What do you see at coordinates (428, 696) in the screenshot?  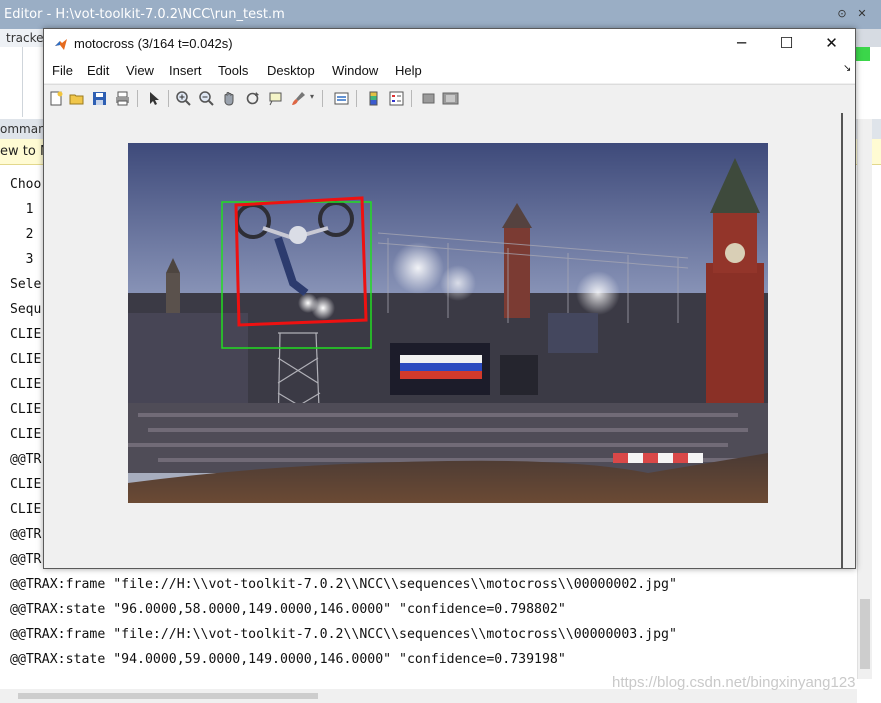 I see `horizontal-scrollbar` at bounding box center [428, 696].